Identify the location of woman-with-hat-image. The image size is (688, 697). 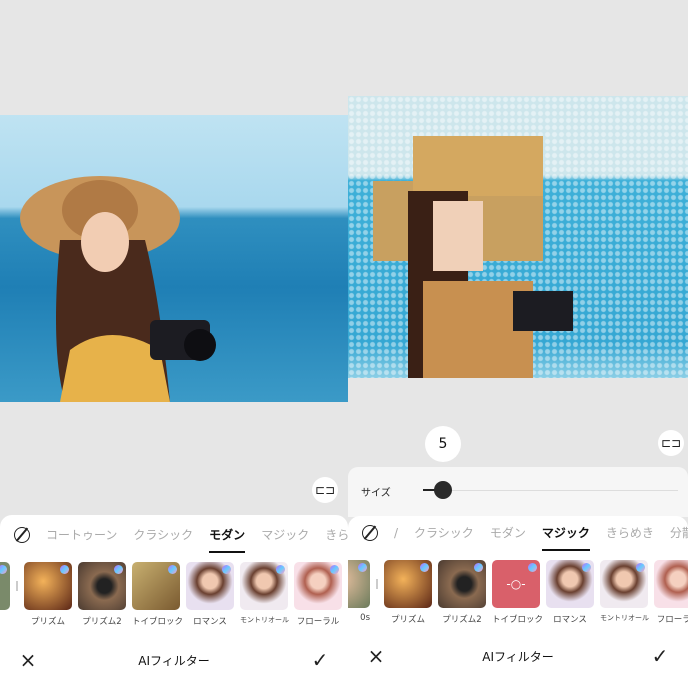
(118, 289).